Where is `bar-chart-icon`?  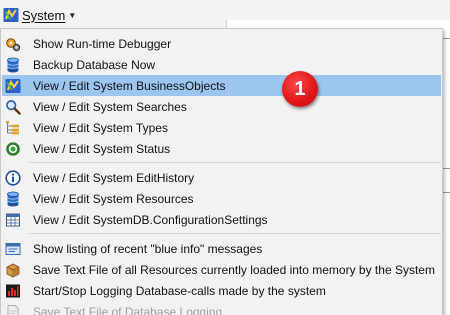
bar-chart-icon is located at coordinates (13, 290).